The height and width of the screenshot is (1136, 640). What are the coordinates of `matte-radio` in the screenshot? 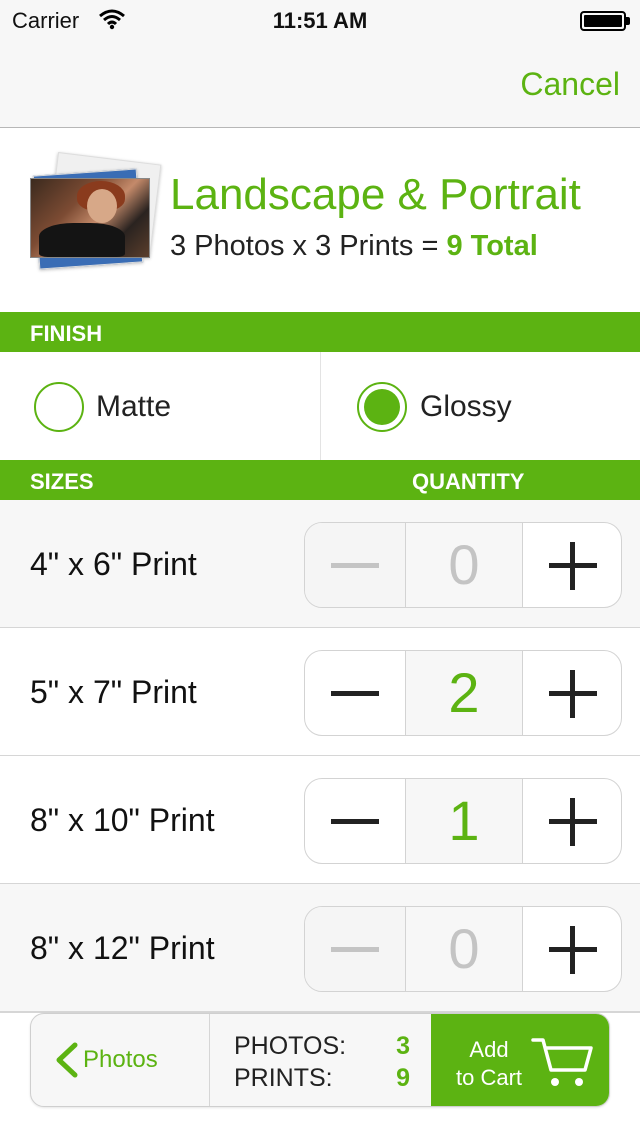 It's located at (59, 407).